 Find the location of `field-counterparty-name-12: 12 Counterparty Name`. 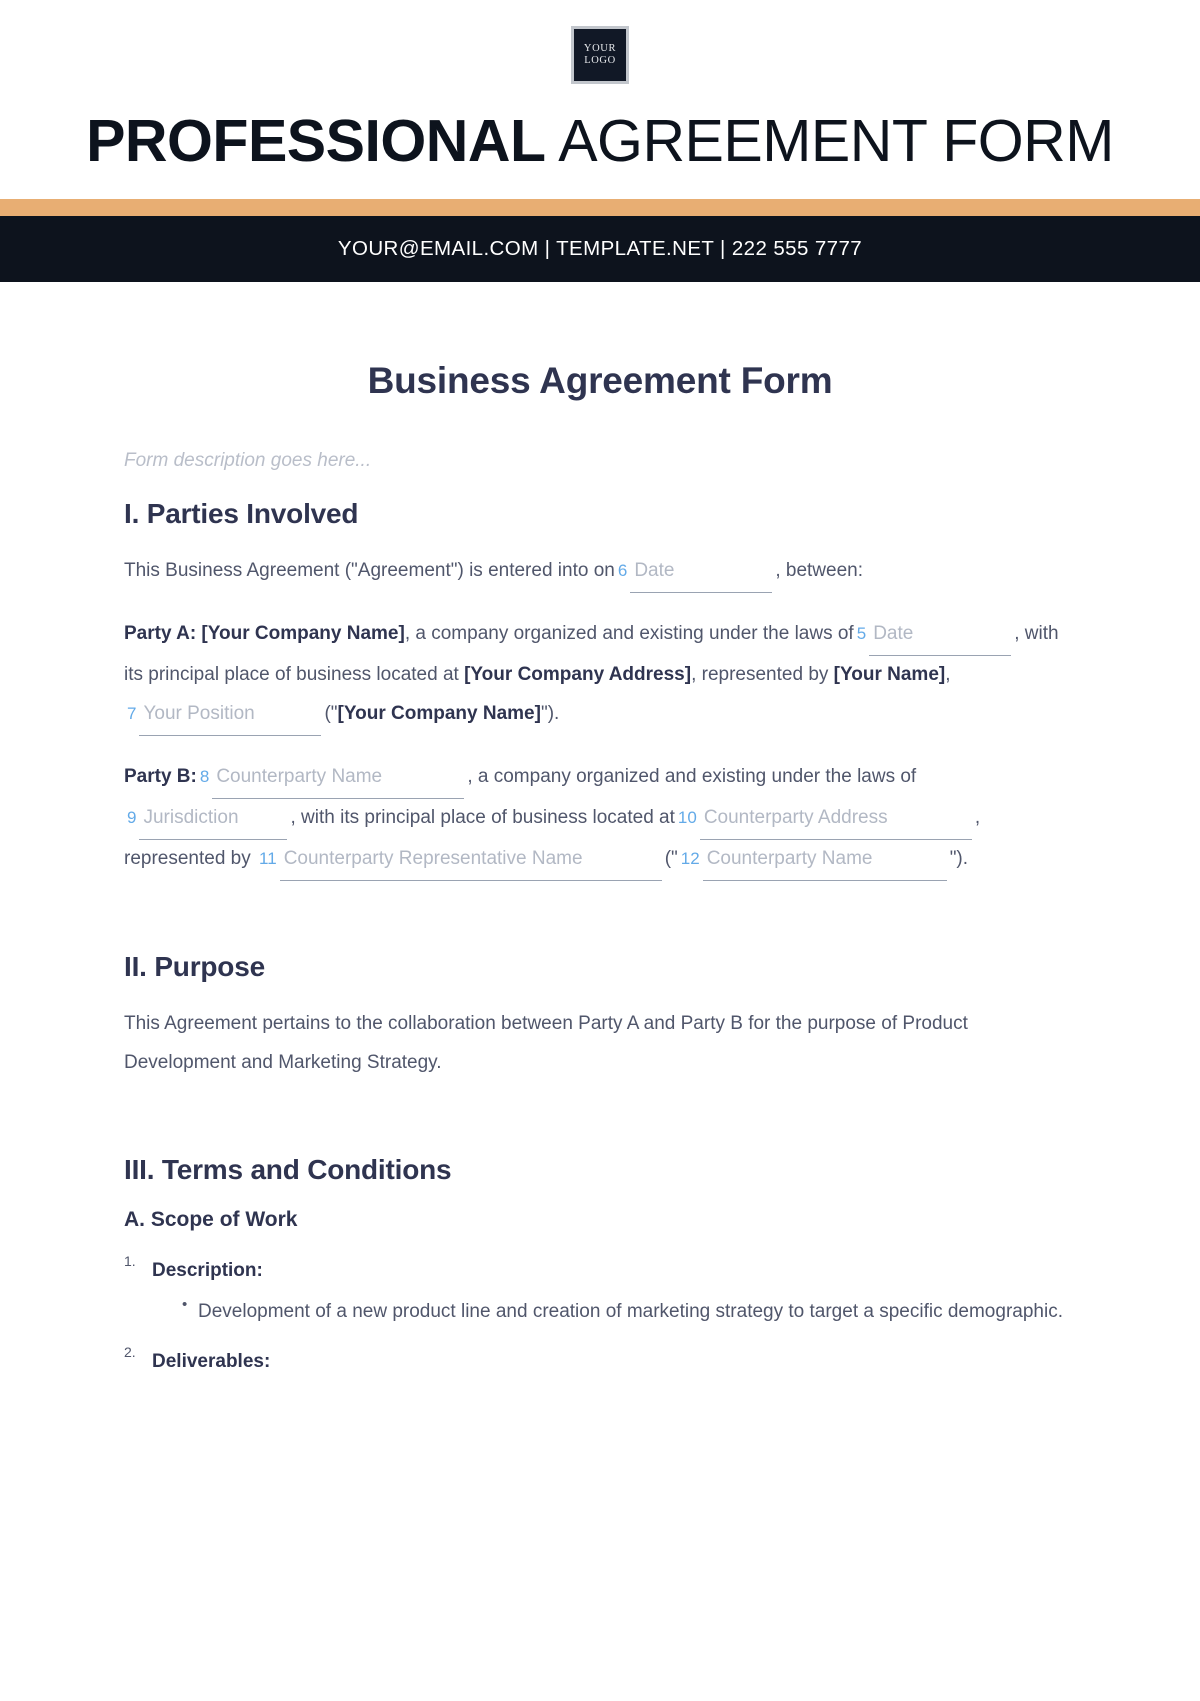

field-counterparty-name-12: 12 Counterparty Name is located at coordinates (814, 860).